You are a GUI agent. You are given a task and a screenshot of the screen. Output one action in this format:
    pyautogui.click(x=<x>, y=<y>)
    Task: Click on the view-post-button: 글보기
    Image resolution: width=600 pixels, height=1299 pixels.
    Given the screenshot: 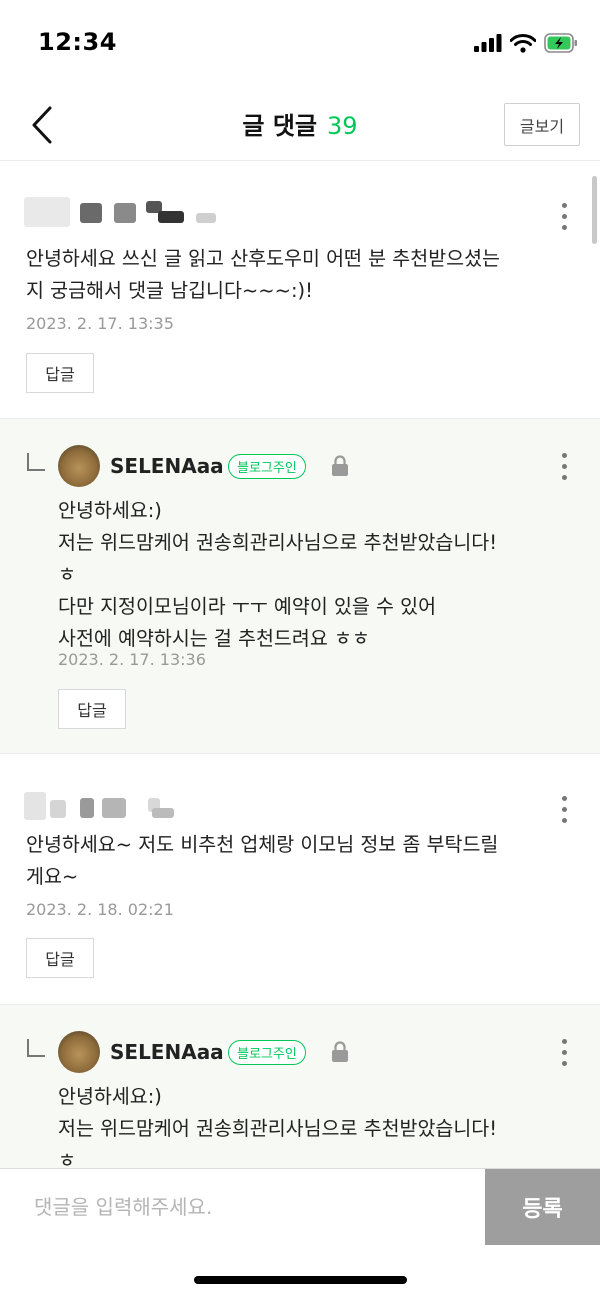 What is the action you would take?
    pyautogui.click(x=542, y=124)
    